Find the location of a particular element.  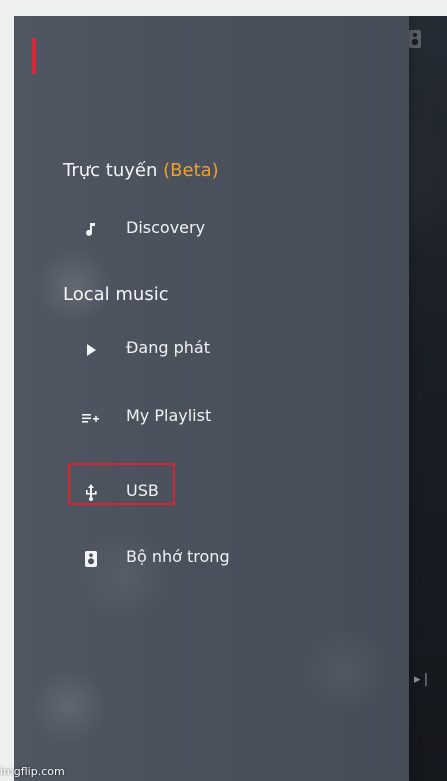

play-icon is located at coordinates (91, 348).